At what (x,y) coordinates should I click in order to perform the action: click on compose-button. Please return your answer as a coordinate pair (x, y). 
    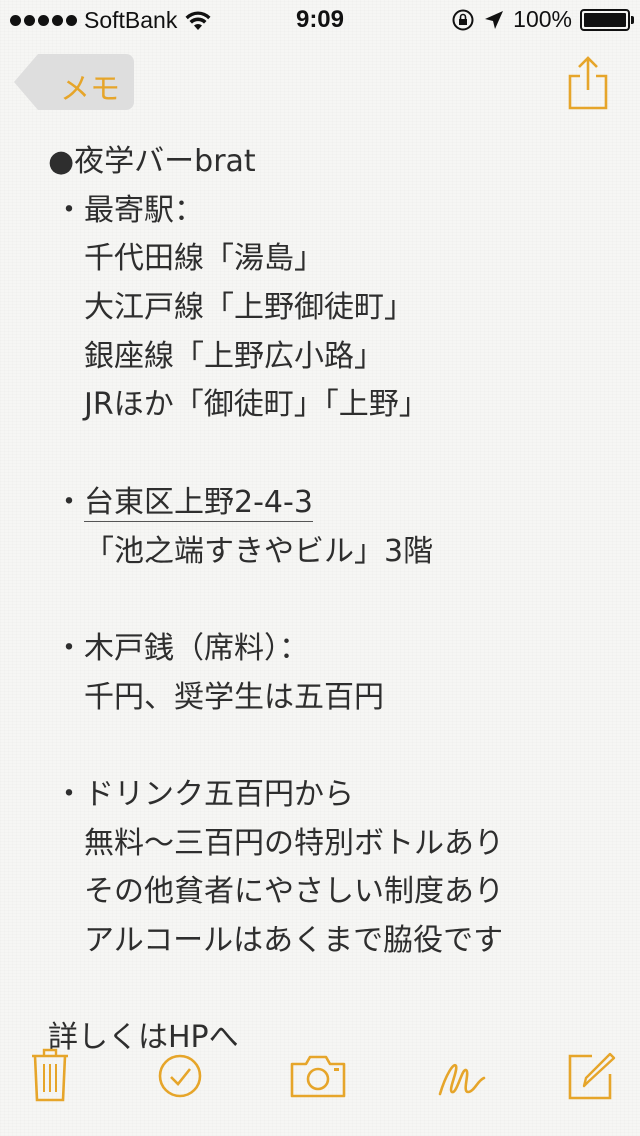
    Looking at the image, I should click on (592, 1074).